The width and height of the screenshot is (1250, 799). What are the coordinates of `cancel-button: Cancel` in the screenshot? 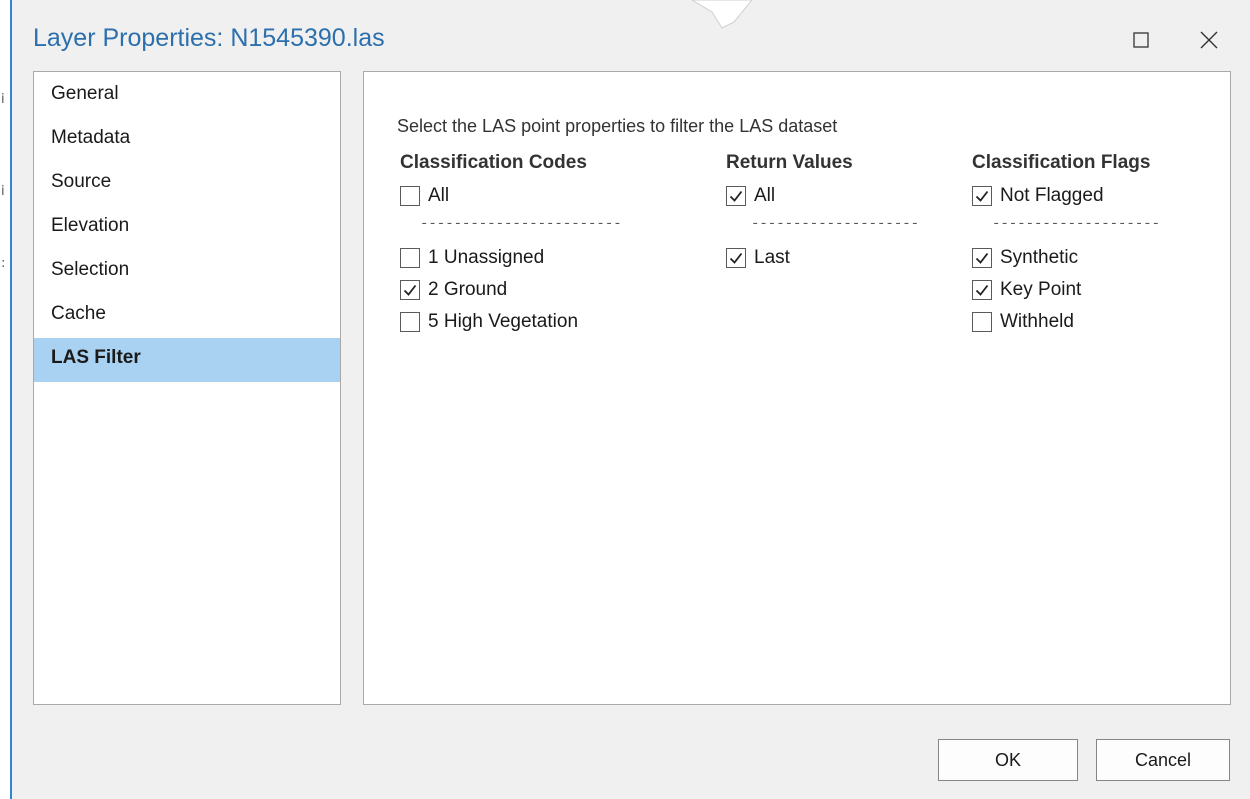 It's located at (1163, 760).